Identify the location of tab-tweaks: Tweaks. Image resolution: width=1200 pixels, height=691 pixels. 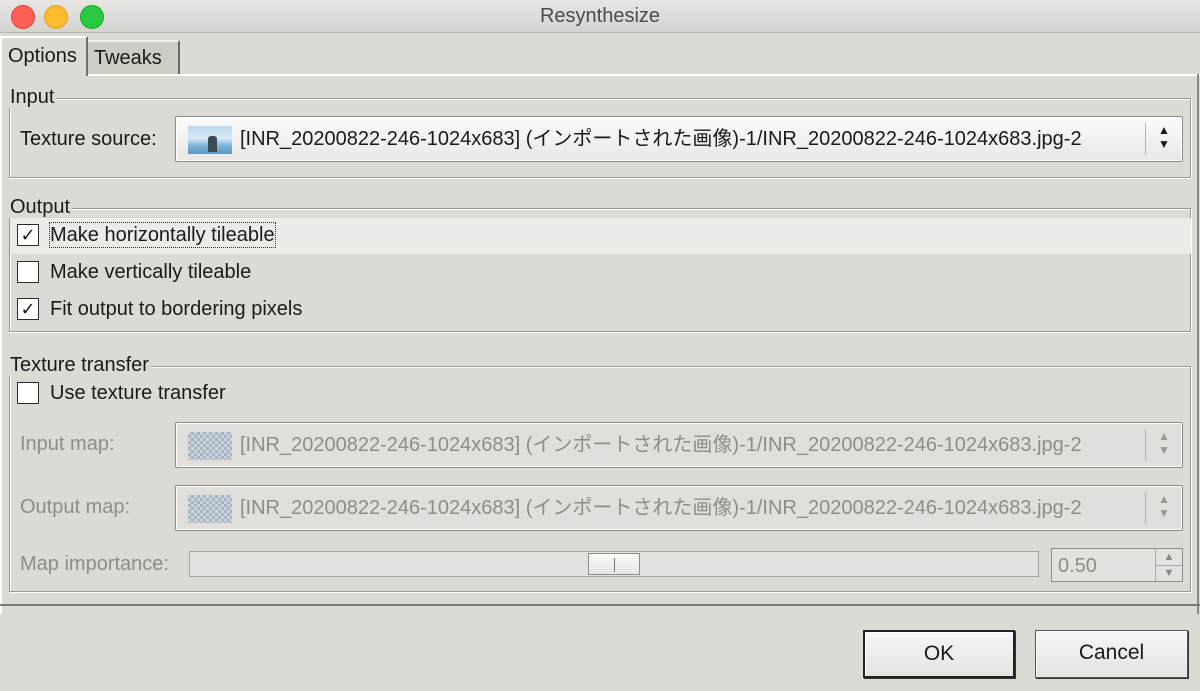
(134, 57).